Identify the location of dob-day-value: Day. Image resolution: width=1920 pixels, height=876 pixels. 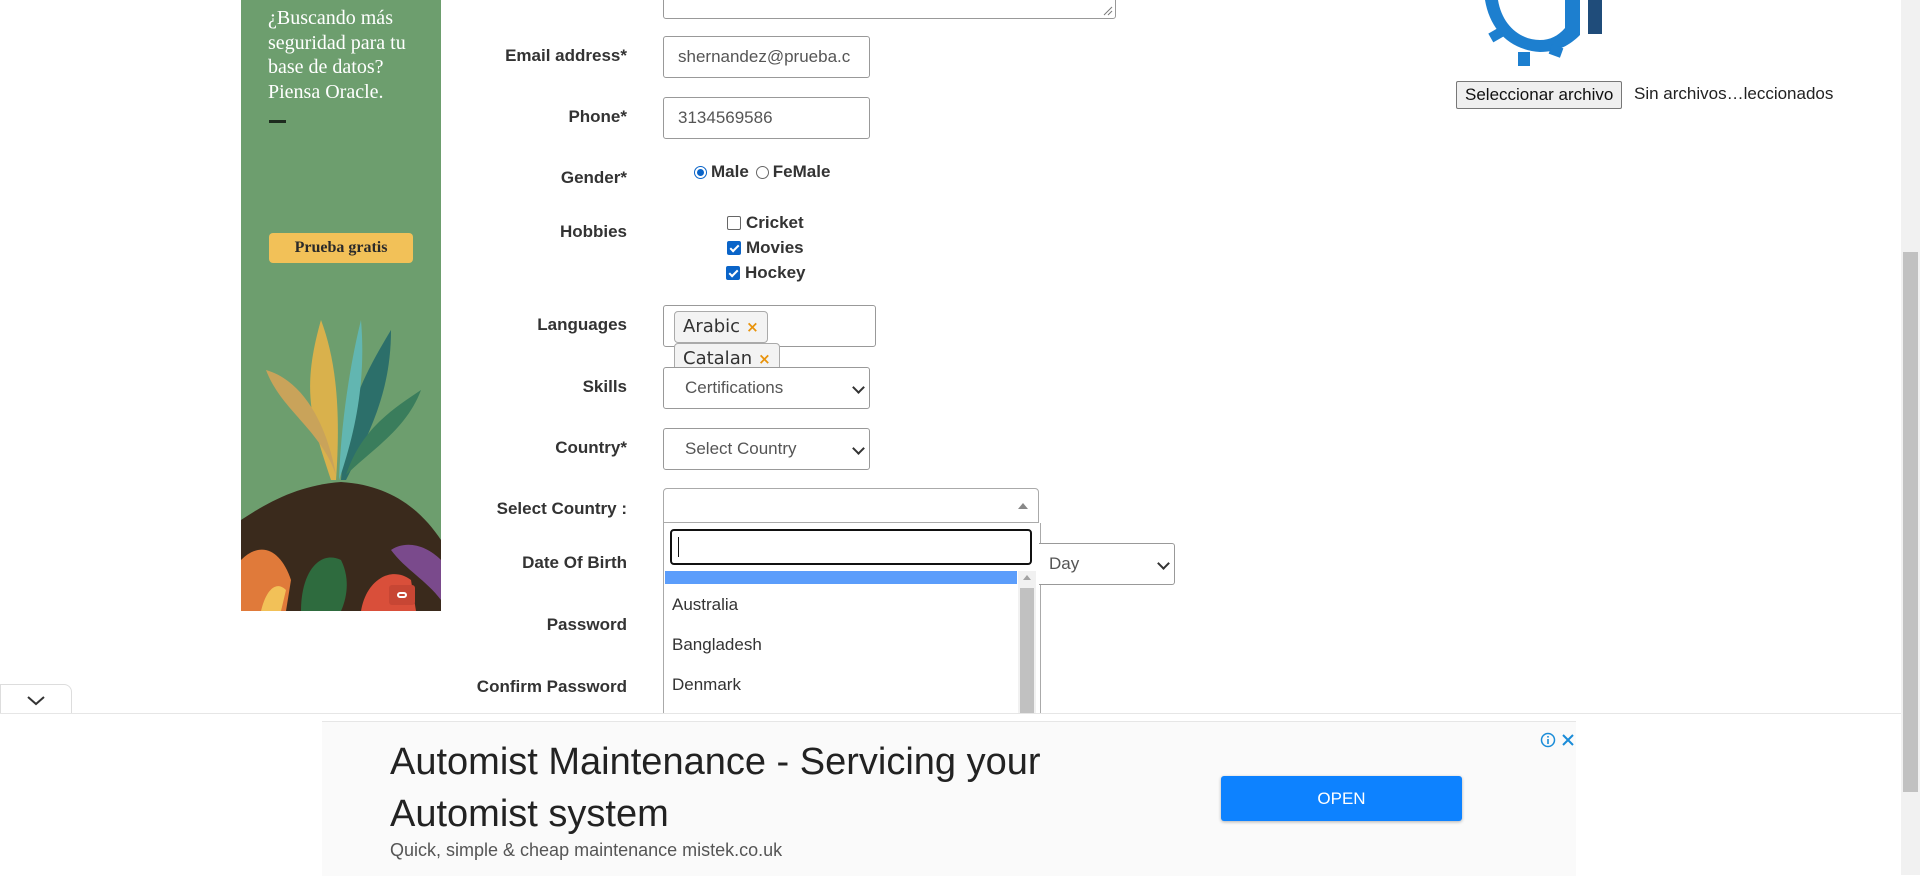
(1064, 563).